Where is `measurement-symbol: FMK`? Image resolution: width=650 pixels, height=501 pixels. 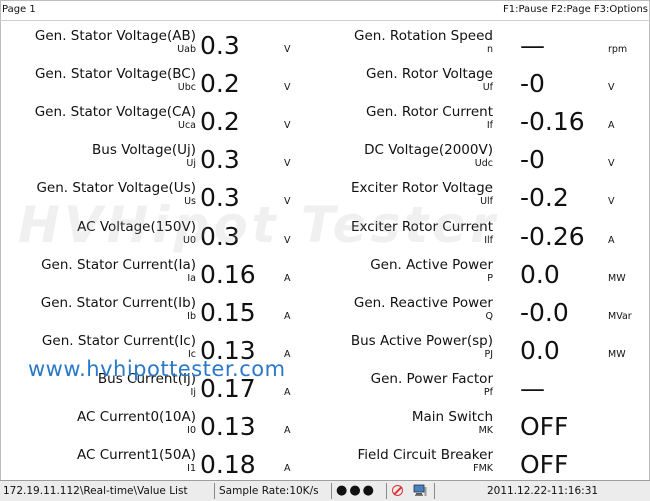 measurement-symbol: FMK is located at coordinates (483, 469).